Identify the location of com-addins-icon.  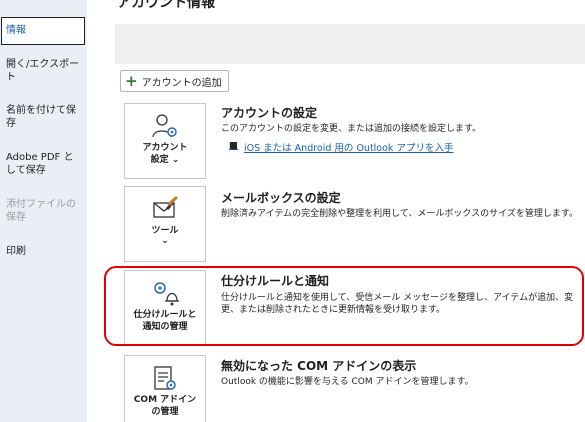
(165, 378).